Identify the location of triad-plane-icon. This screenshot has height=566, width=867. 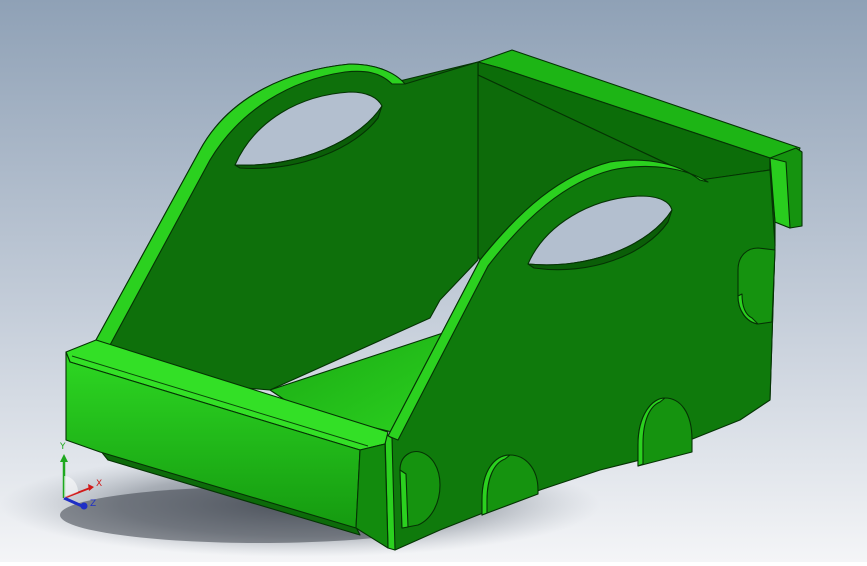
(71, 487).